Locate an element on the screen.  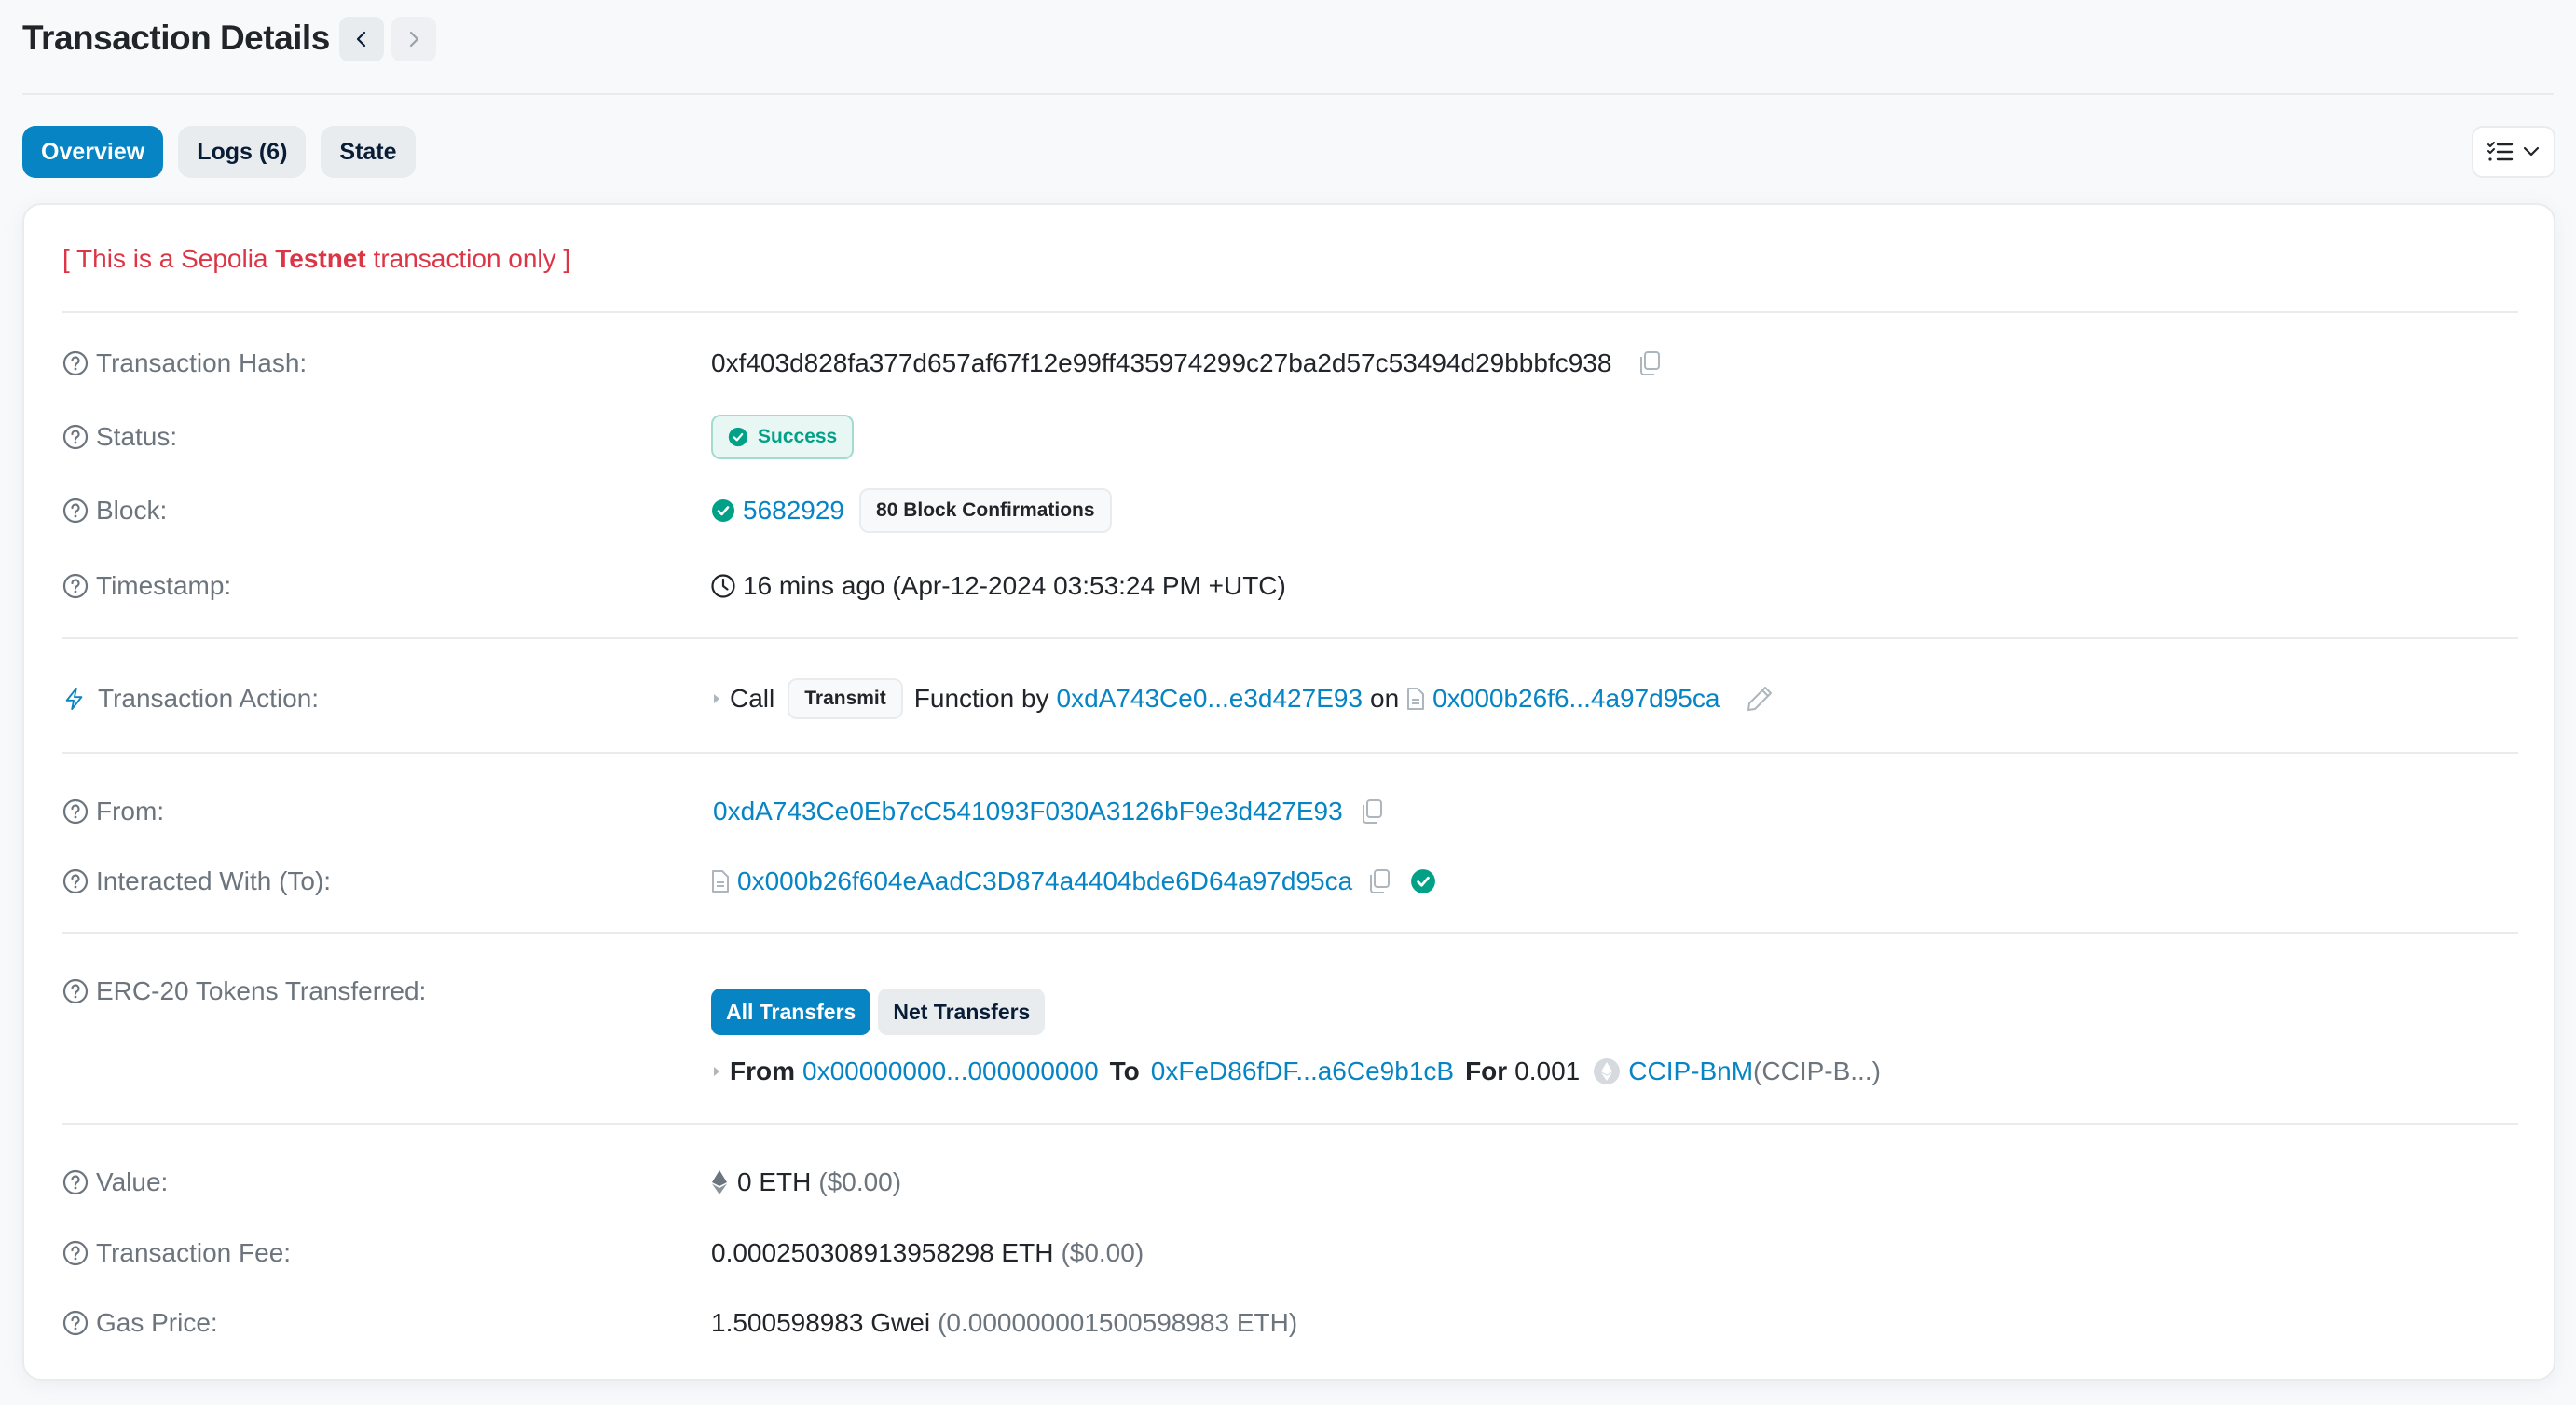
gas-price-eth: (0.000000001500598983 ETH) is located at coordinates (1118, 1322).